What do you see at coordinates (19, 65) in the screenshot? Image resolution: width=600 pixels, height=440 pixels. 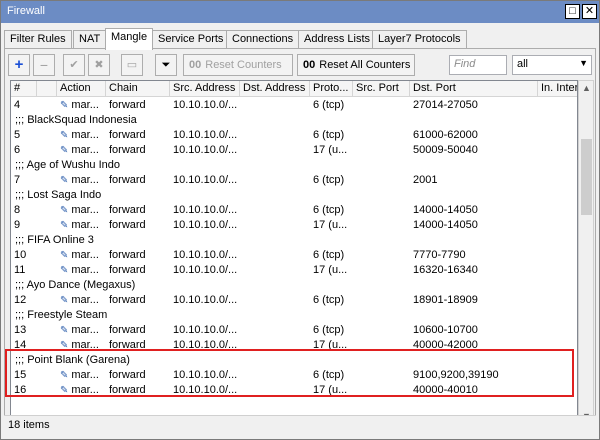 I see `add-button: +` at bounding box center [19, 65].